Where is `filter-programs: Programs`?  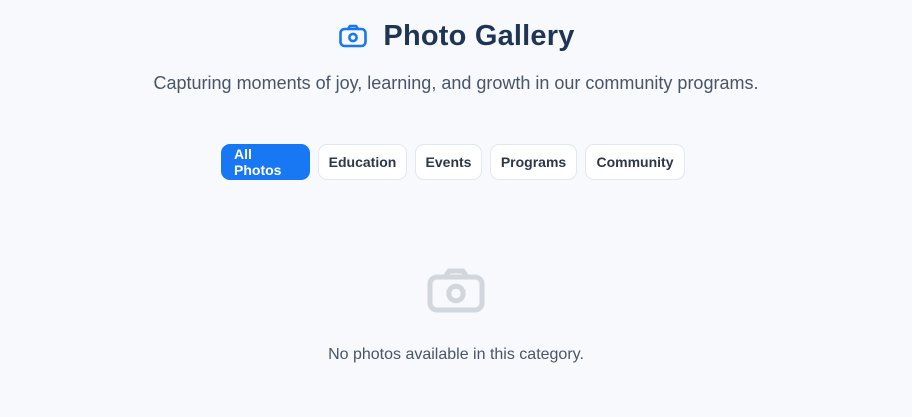
filter-programs: Programs is located at coordinates (533, 162).